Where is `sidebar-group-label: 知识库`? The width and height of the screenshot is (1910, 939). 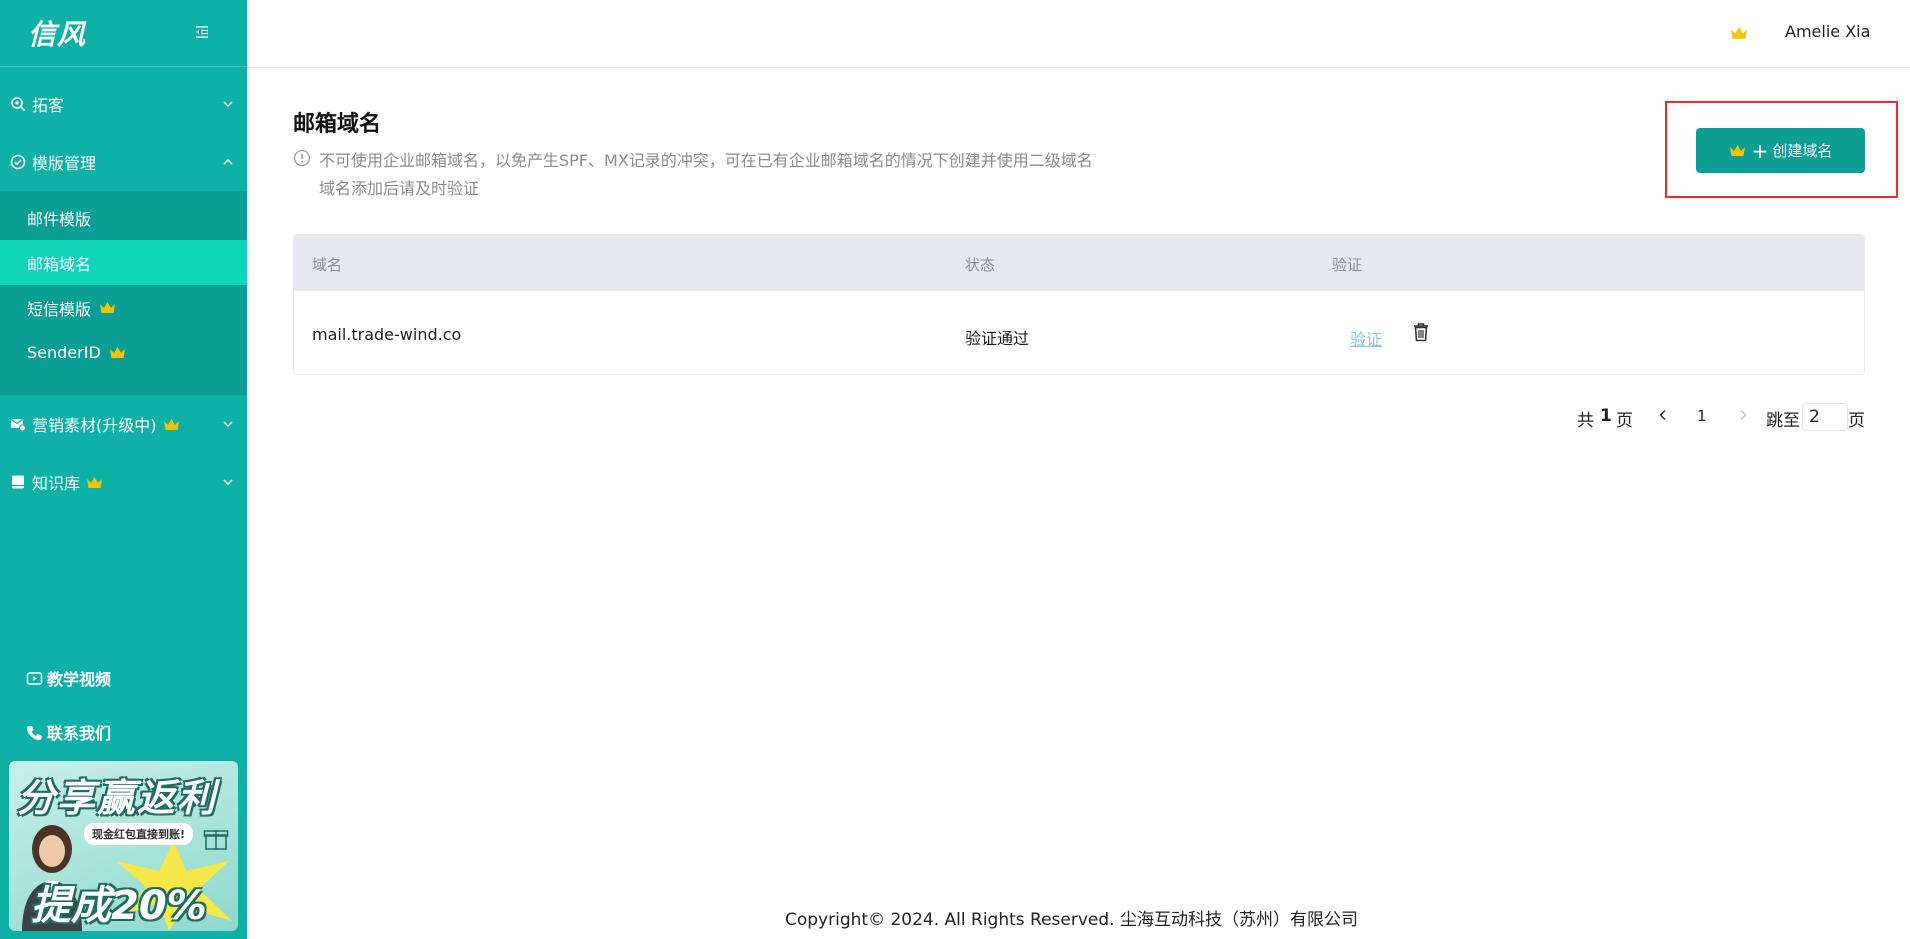 sidebar-group-label: 知识库 is located at coordinates (56, 483).